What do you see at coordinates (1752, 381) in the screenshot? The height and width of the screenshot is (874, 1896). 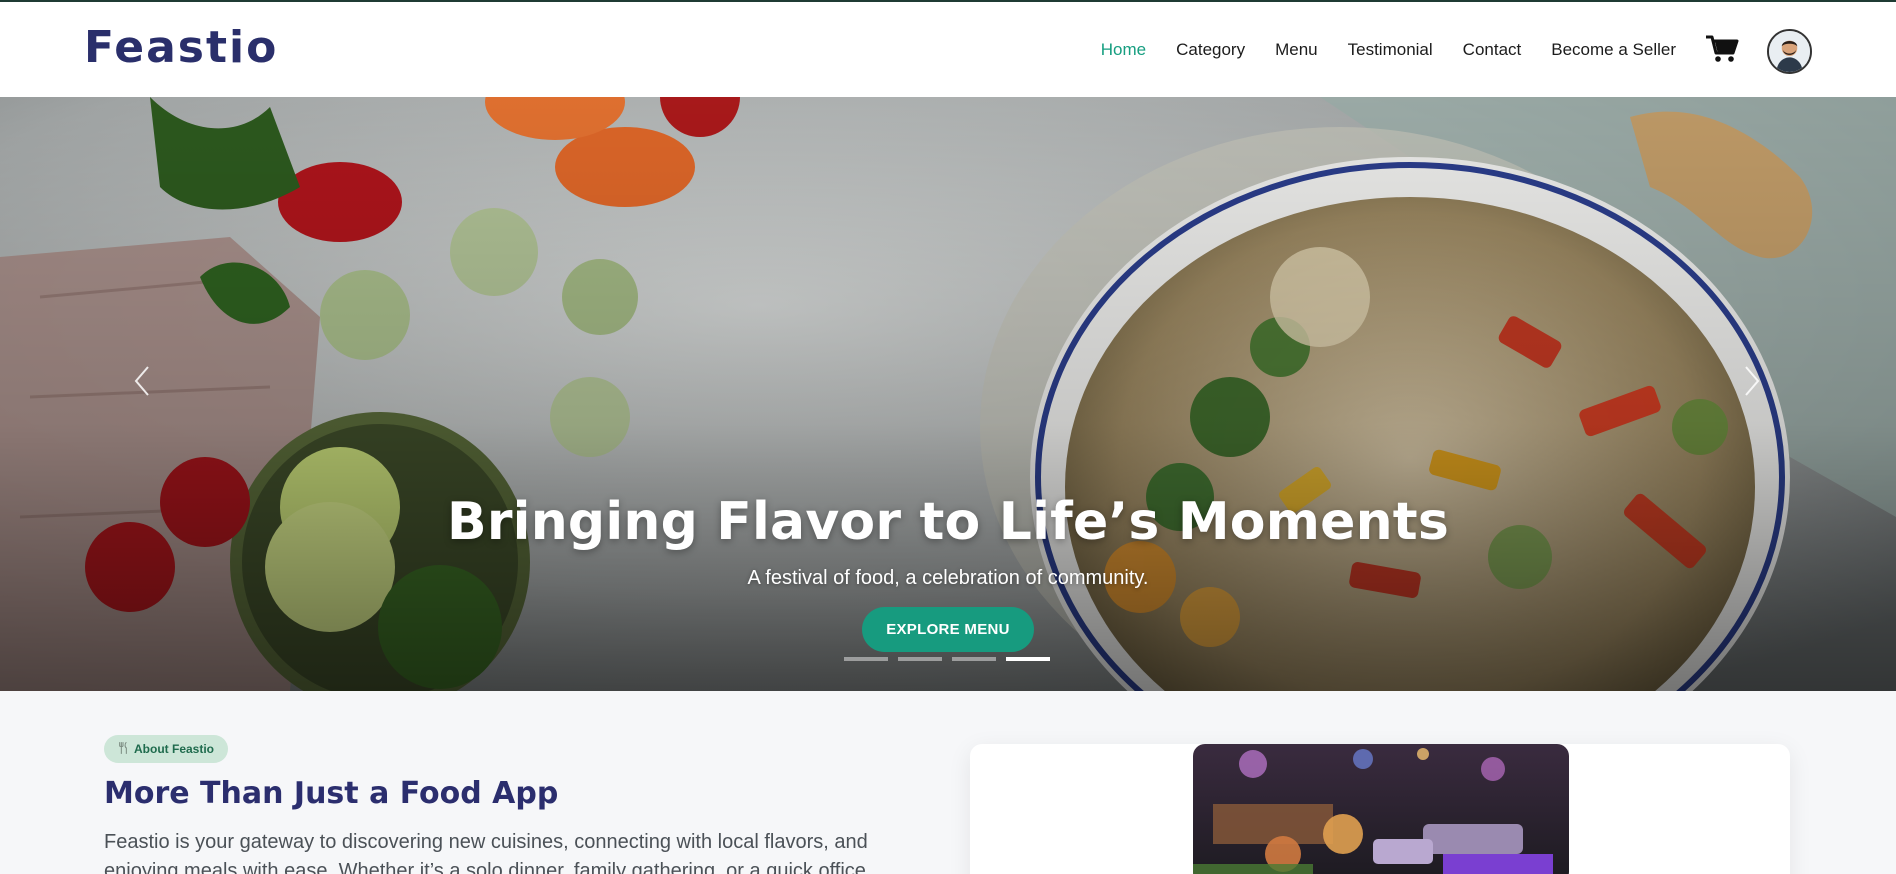 I see `carousel-next-arrow-icon` at bounding box center [1752, 381].